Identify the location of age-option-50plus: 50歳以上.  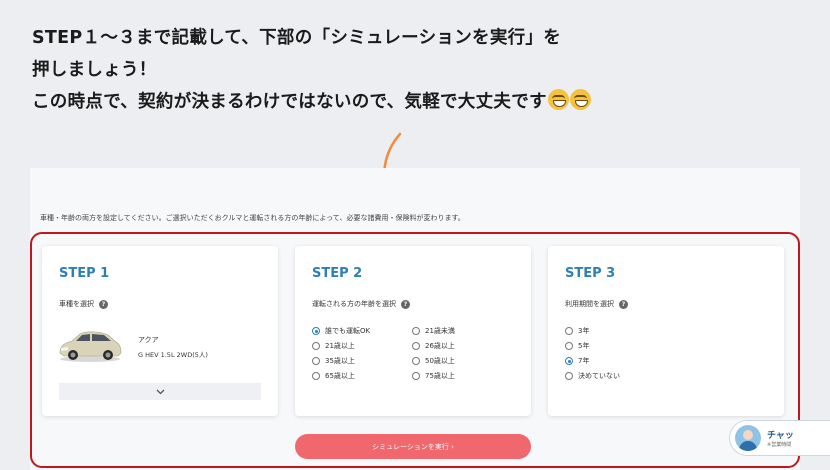
(433, 361).